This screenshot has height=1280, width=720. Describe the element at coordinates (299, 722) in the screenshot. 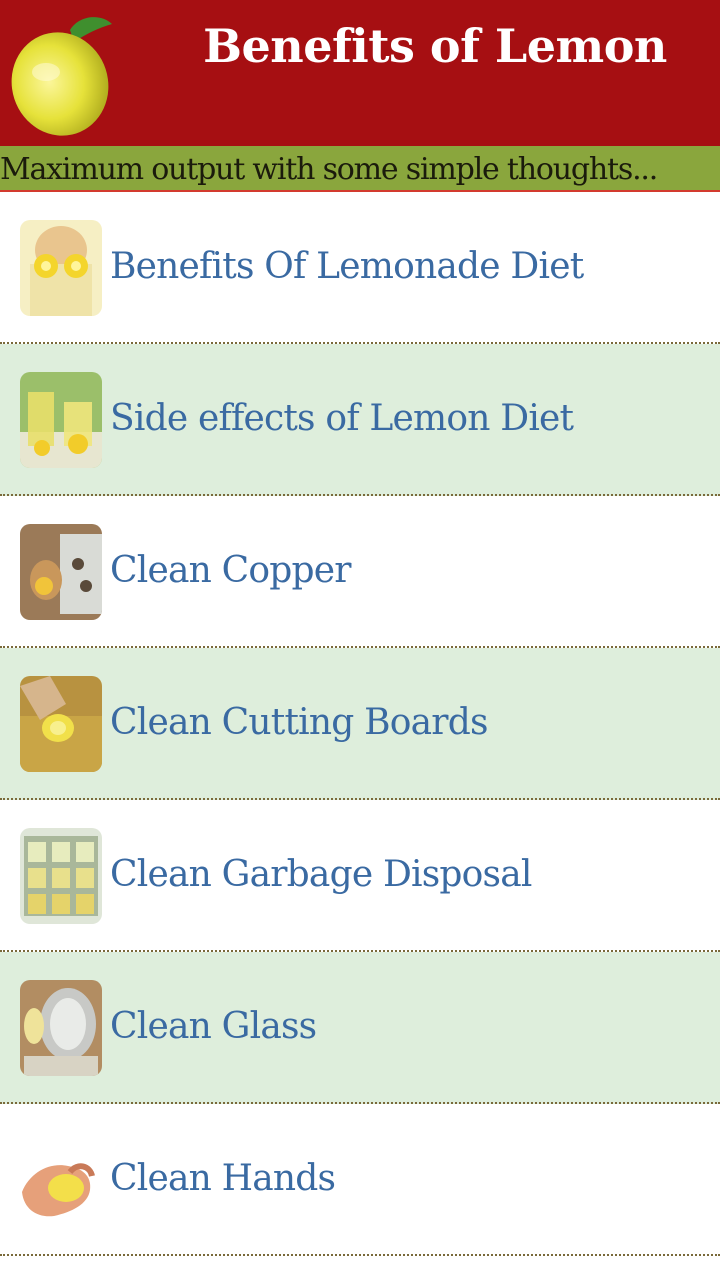

I see `list-item-label: Clean Cutting Boards` at that location.